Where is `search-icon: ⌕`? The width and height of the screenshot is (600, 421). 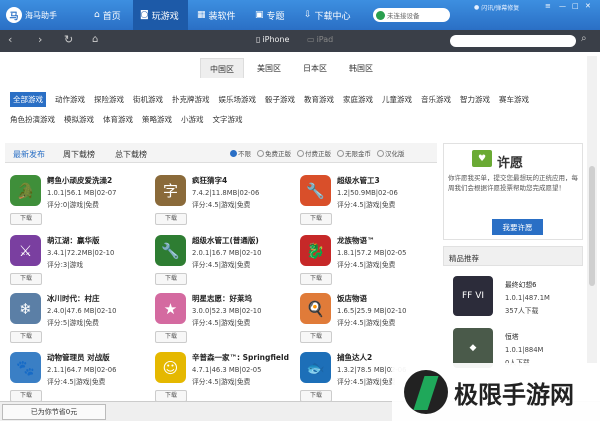 search-icon: ⌕ is located at coordinates (584, 38).